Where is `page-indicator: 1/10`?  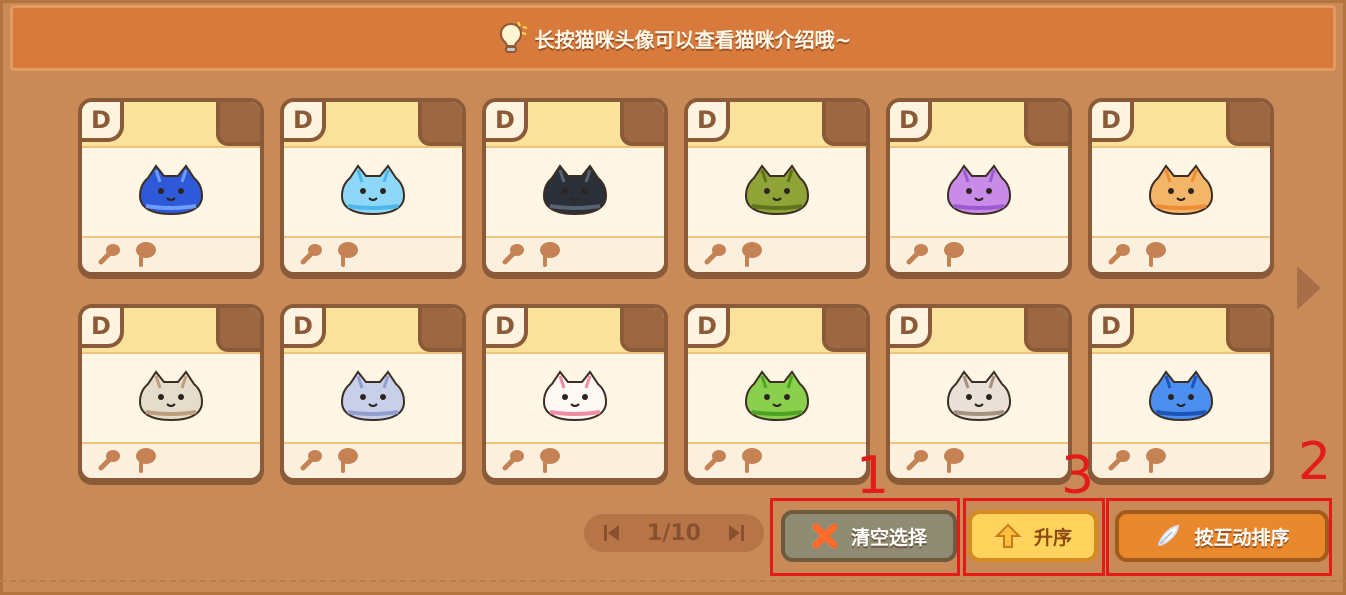
page-indicator: 1/10 is located at coordinates (674, 533).